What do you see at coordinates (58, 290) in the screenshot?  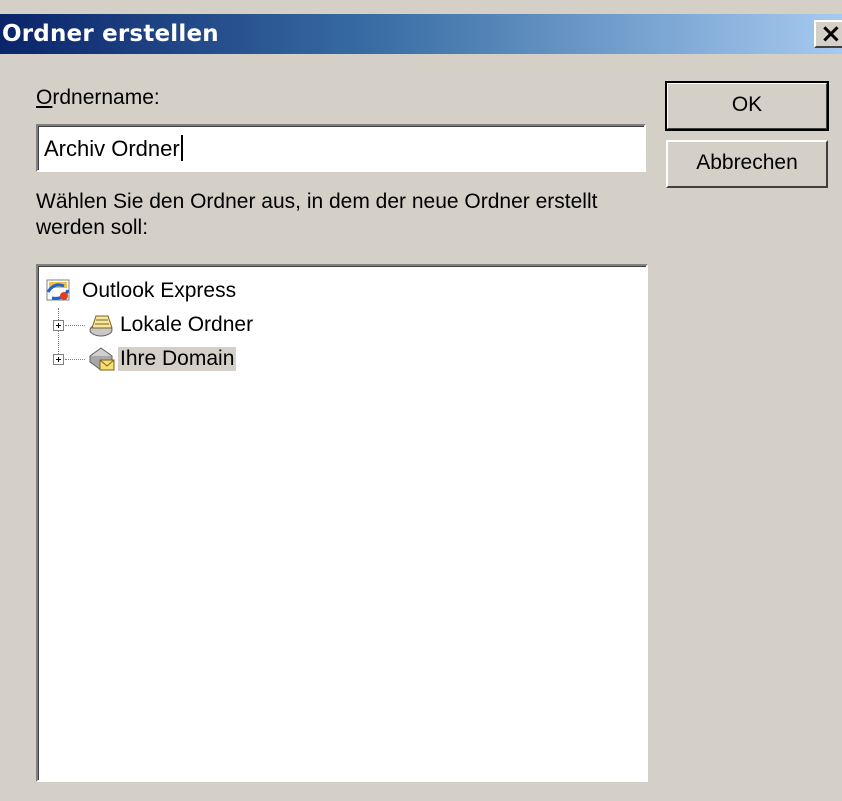 I see `outlook-express-icon` at bounding box center [58, 290].